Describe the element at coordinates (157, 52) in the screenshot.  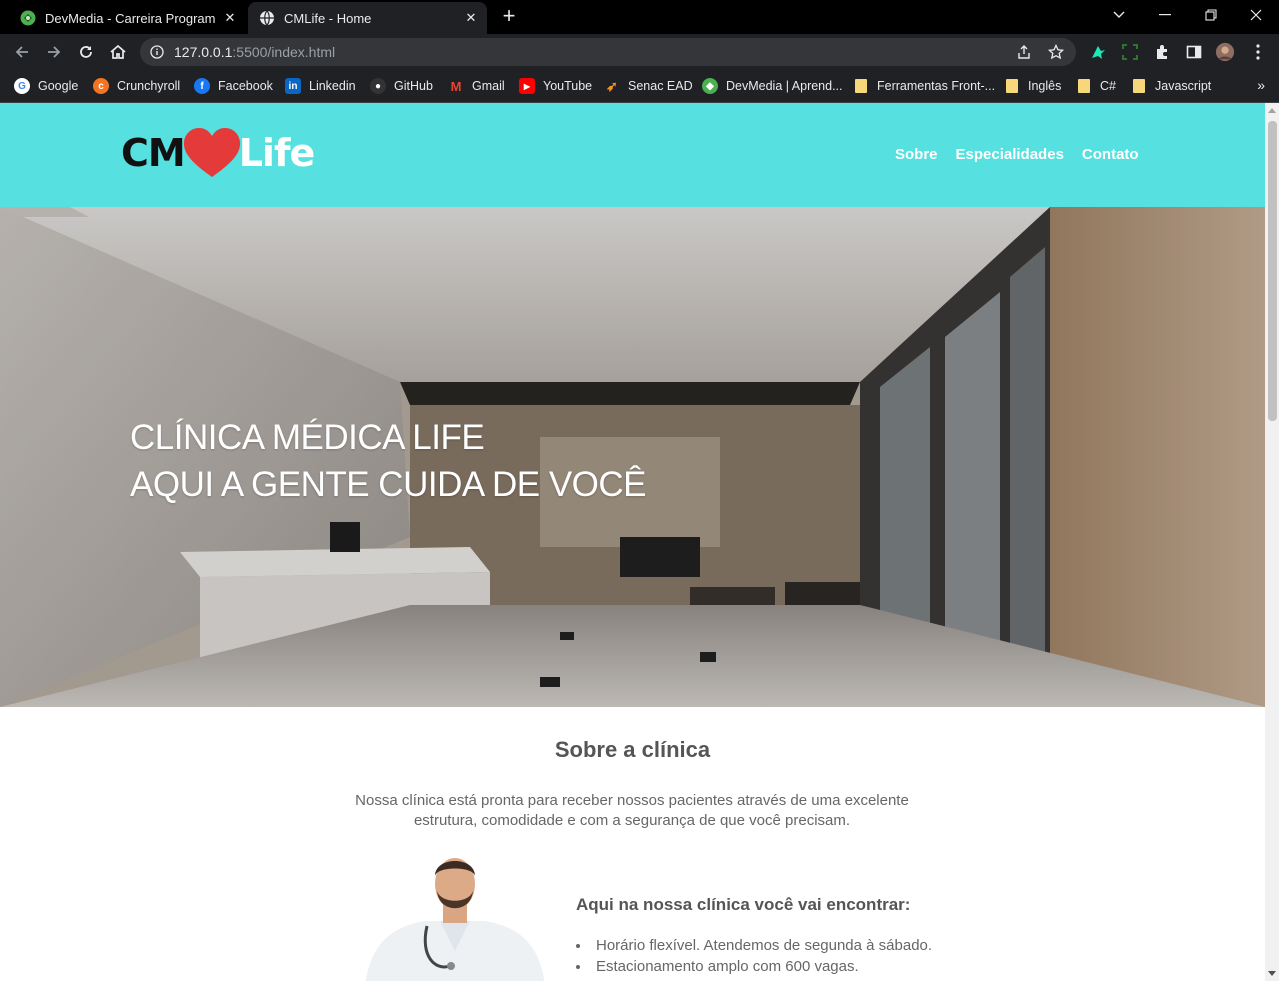
I see `info-icon` at that location.